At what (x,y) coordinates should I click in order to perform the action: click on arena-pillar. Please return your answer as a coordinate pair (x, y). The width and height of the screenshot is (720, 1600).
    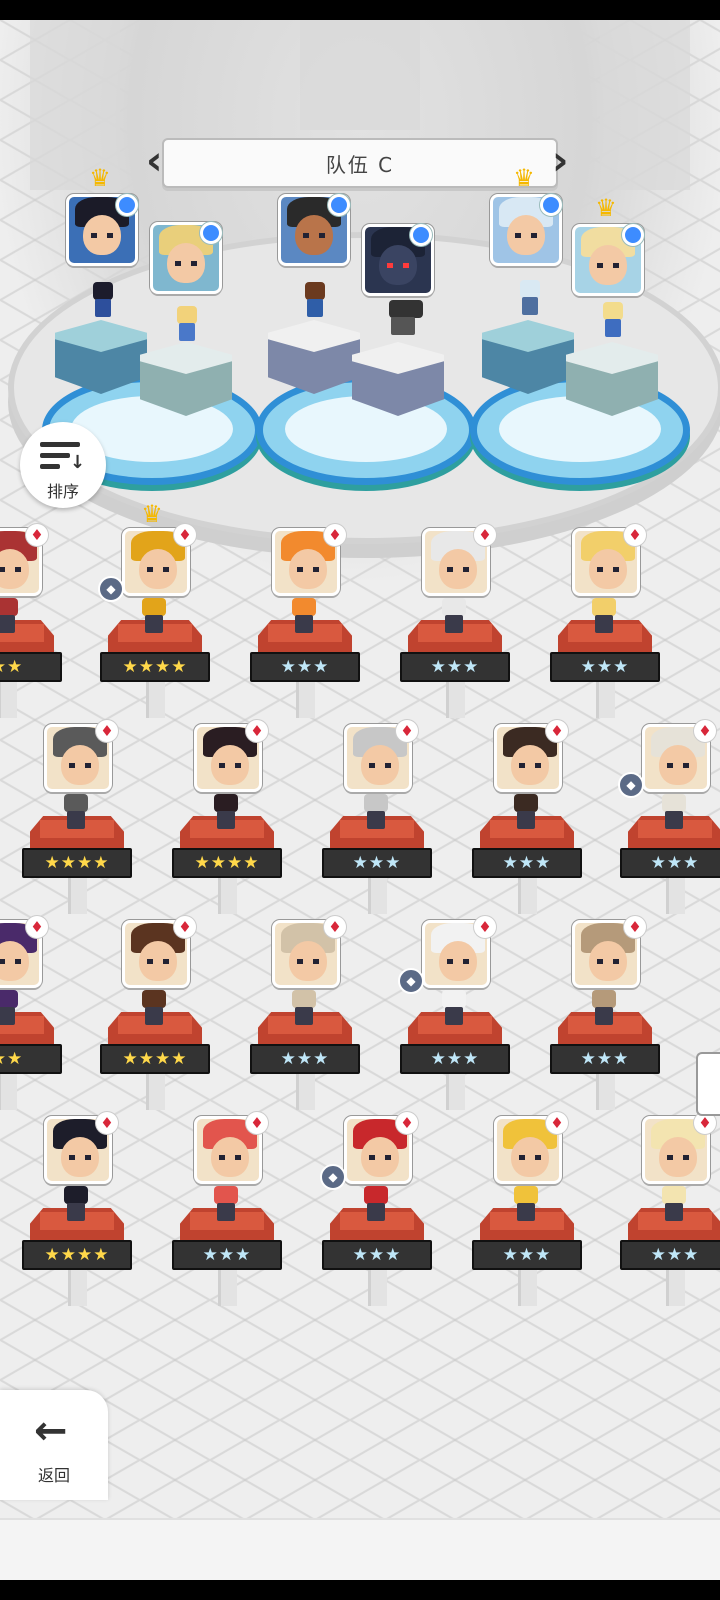
    Looking at the image, I should click on (645, 105).